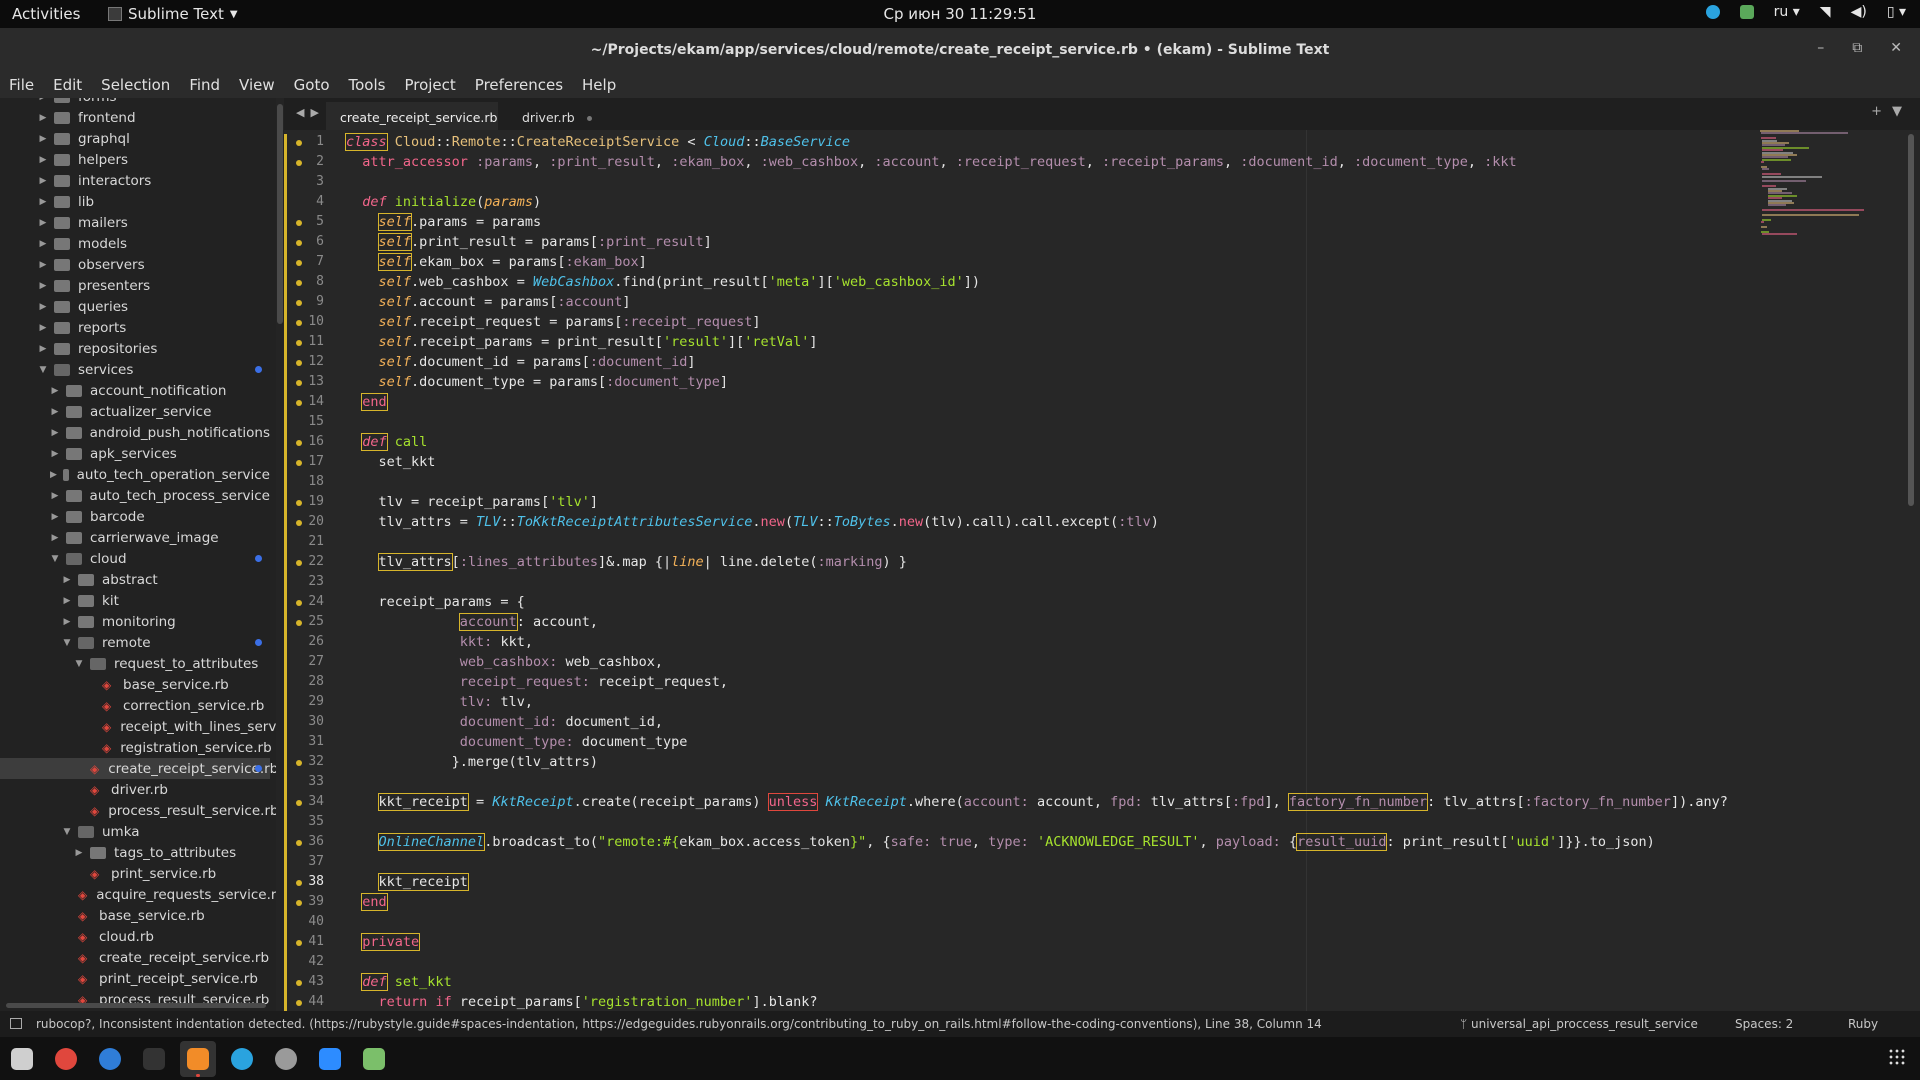  I want to click on code-line: self.ekam_box = params[:ekam_box], so click(496, 264).